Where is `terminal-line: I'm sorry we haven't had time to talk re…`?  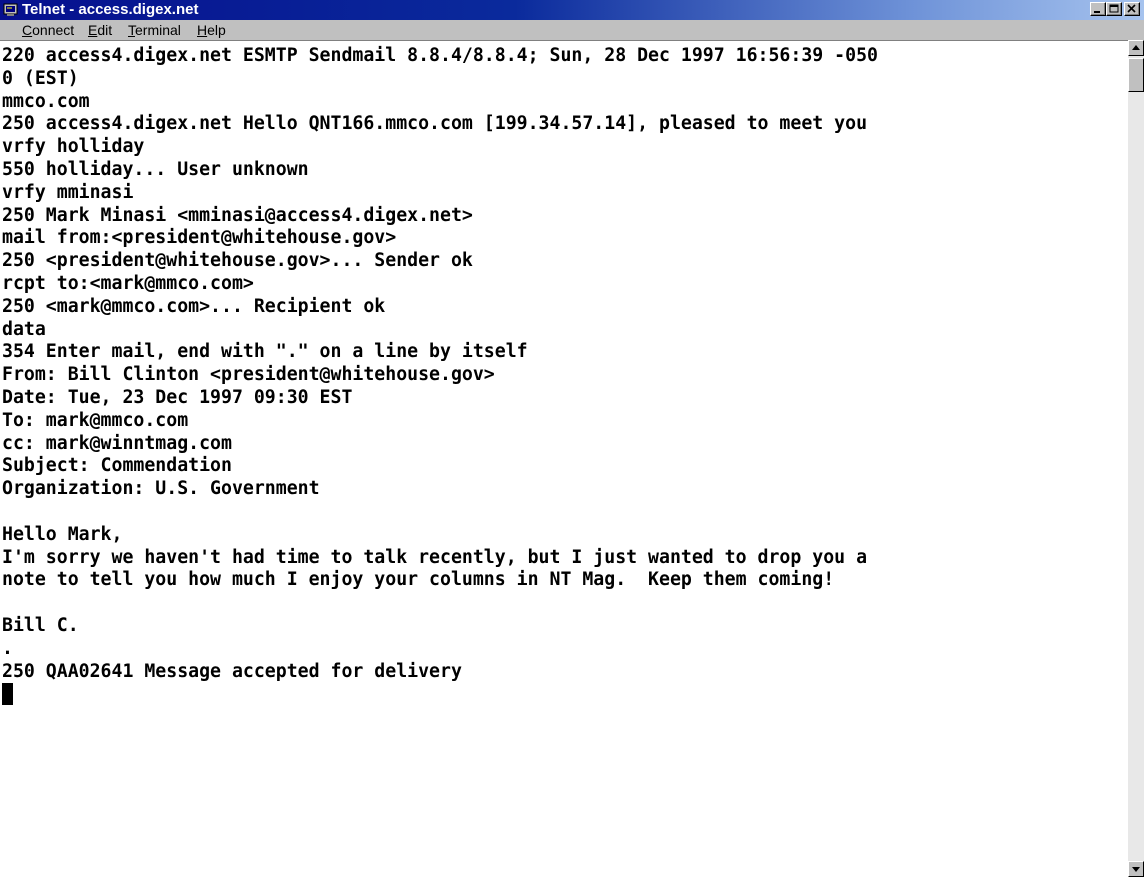 terminal-line: I'm sorry we haven't had time to talk re… is located at coordinates (435, 557).